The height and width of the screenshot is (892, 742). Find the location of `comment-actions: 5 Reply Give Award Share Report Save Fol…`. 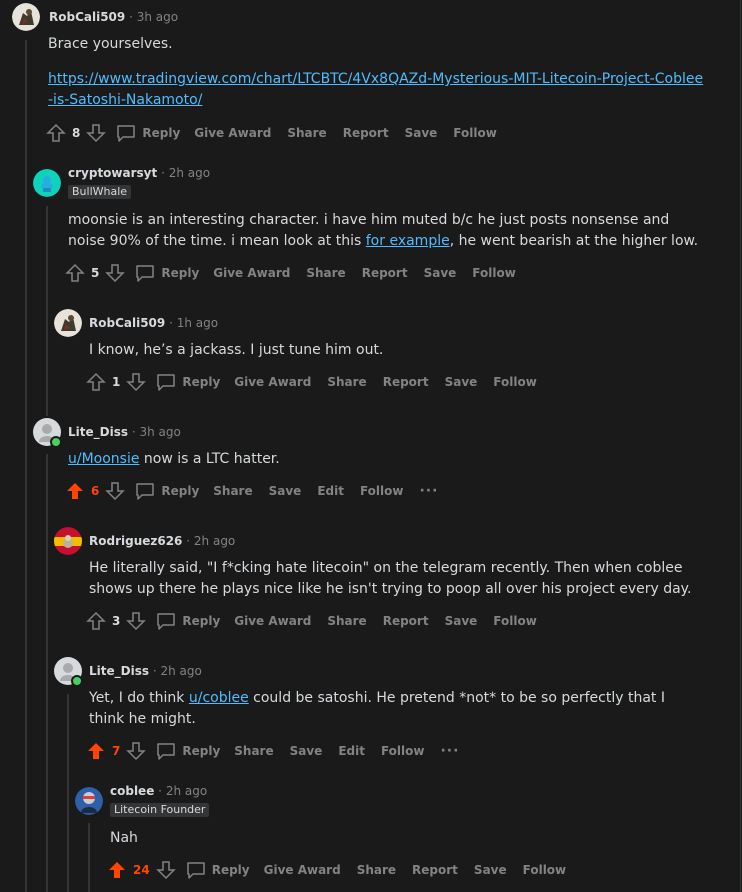

comment-actions: 5 Reply Give Award Share Report Save Fol… is located at coordinates (298, 273).